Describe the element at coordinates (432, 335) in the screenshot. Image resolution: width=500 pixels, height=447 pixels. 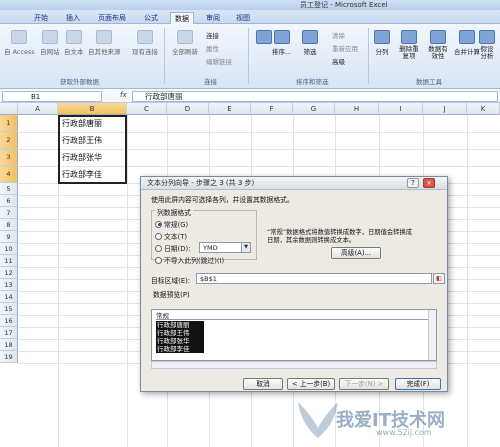
I see `preview-vertical-scrollbar` at that location.